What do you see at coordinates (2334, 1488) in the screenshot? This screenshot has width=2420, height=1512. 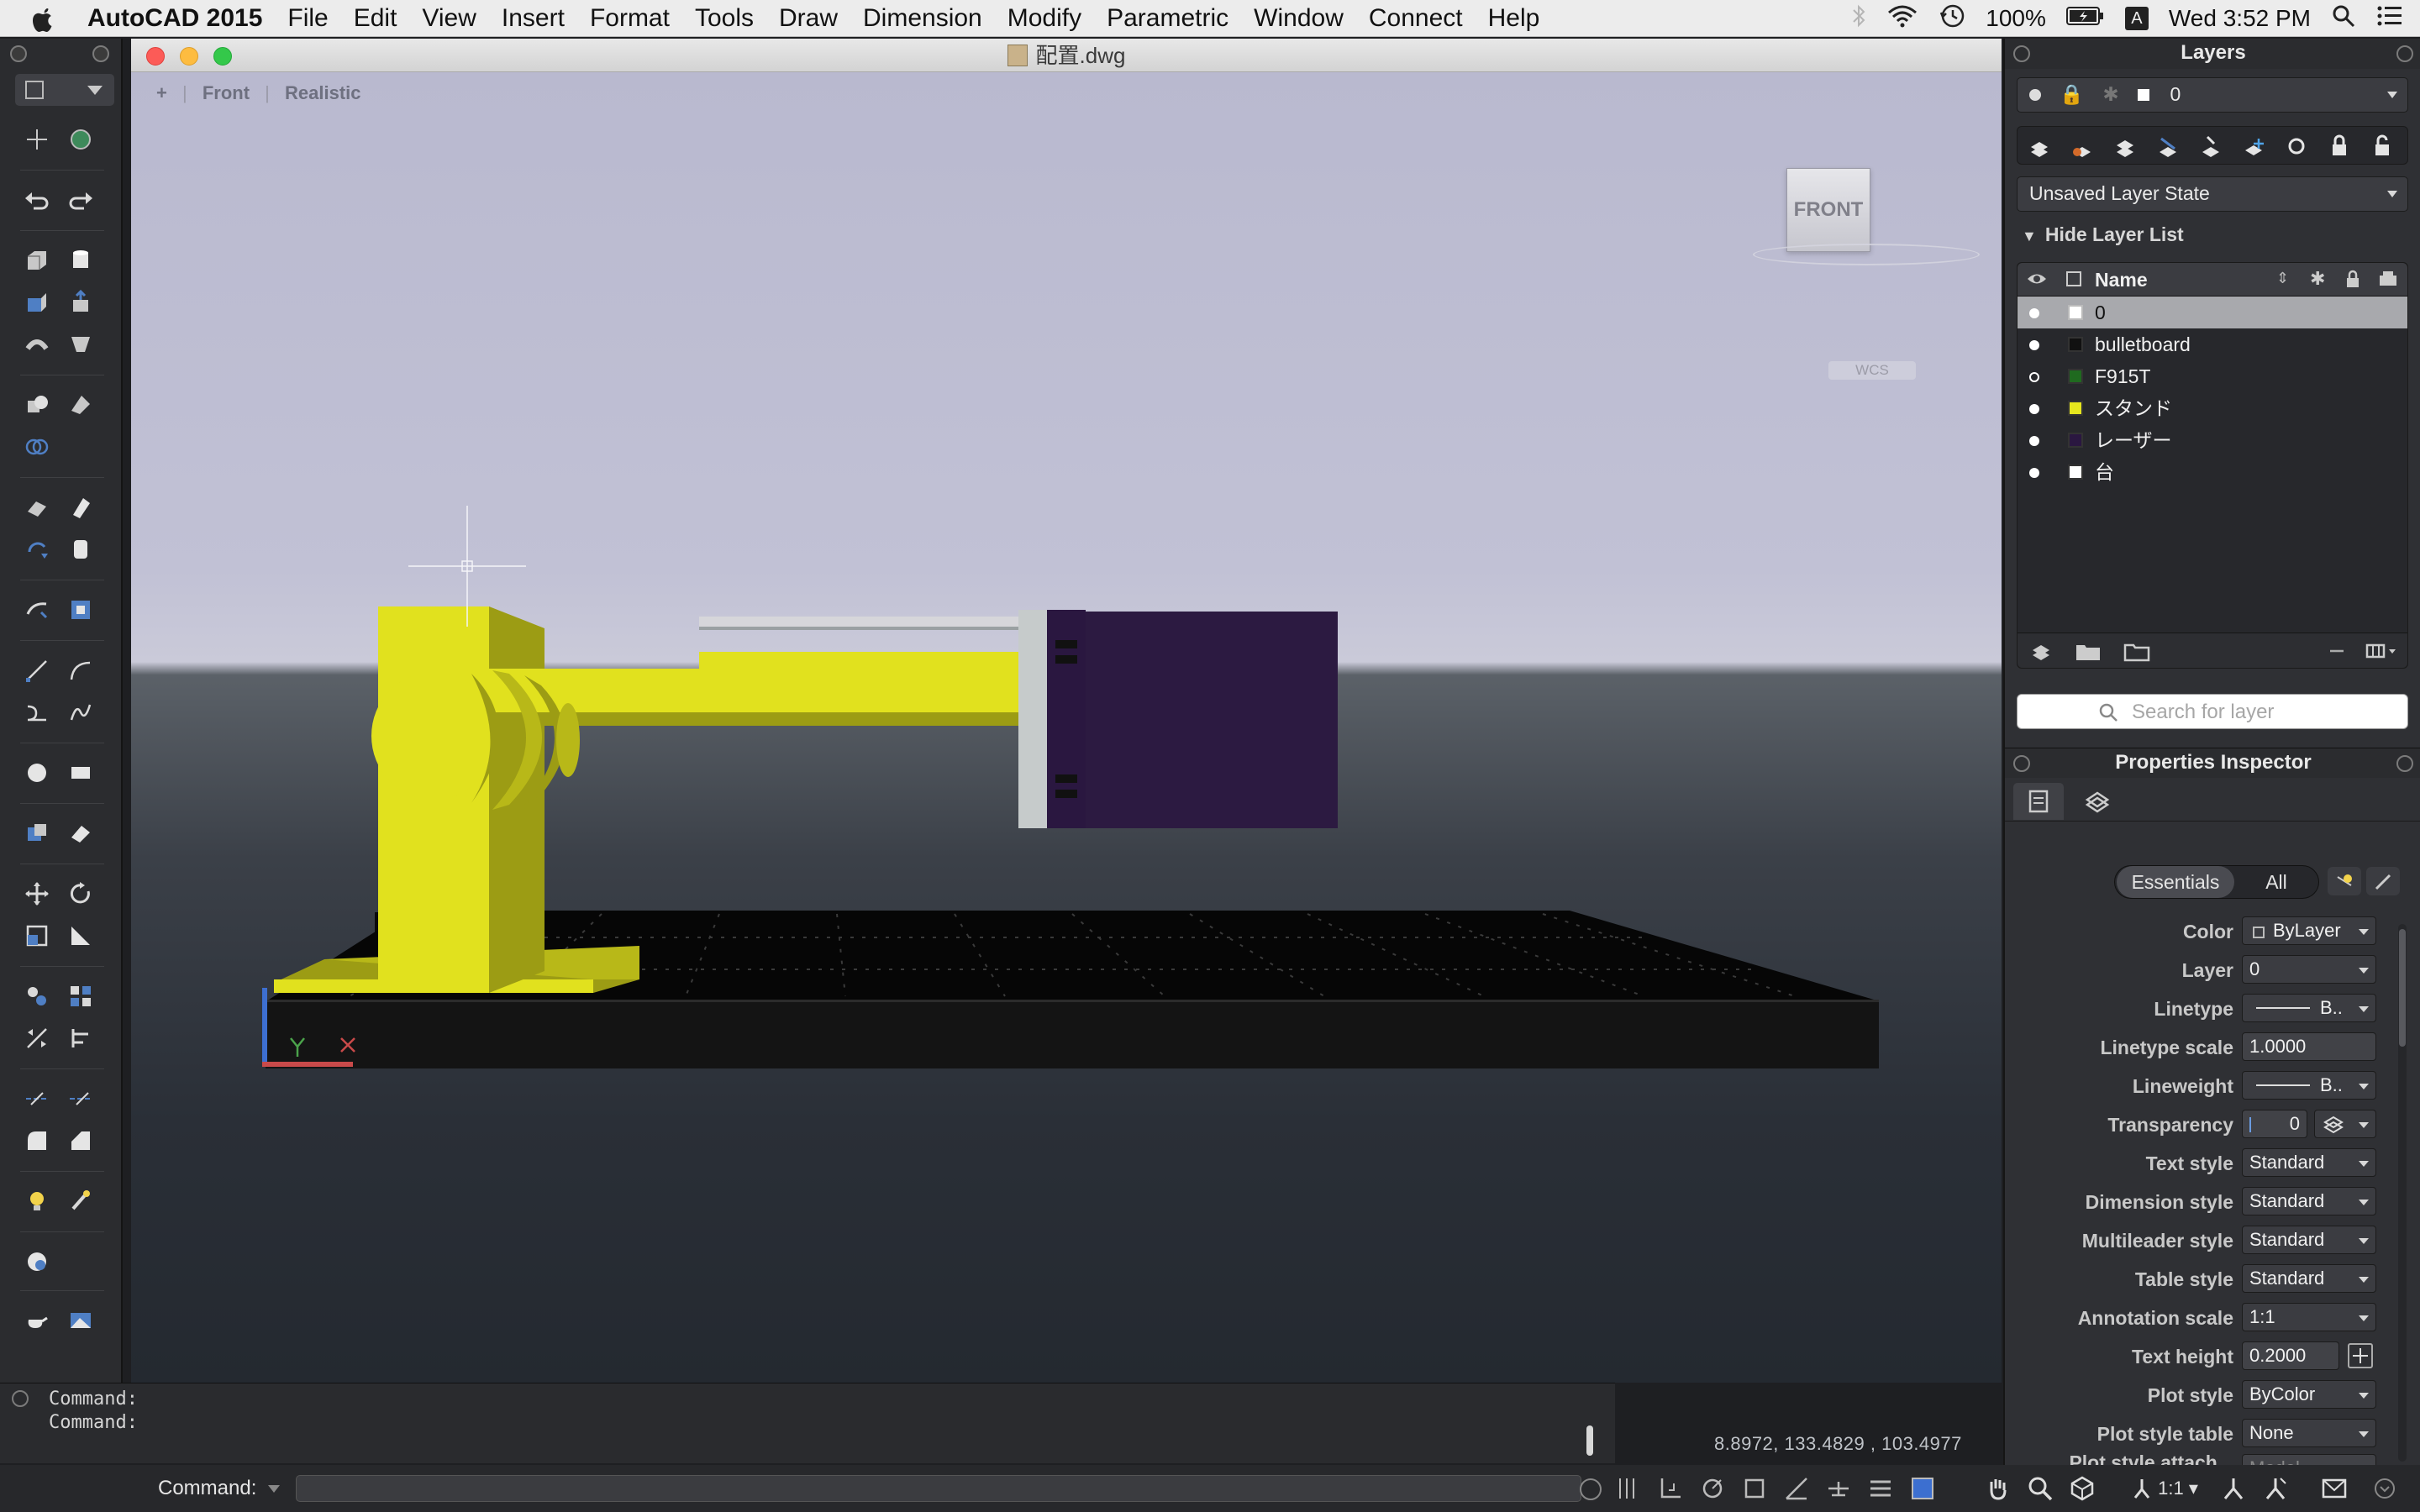 I see `clean-screen-icon` at bounding box center [2334, 1488].